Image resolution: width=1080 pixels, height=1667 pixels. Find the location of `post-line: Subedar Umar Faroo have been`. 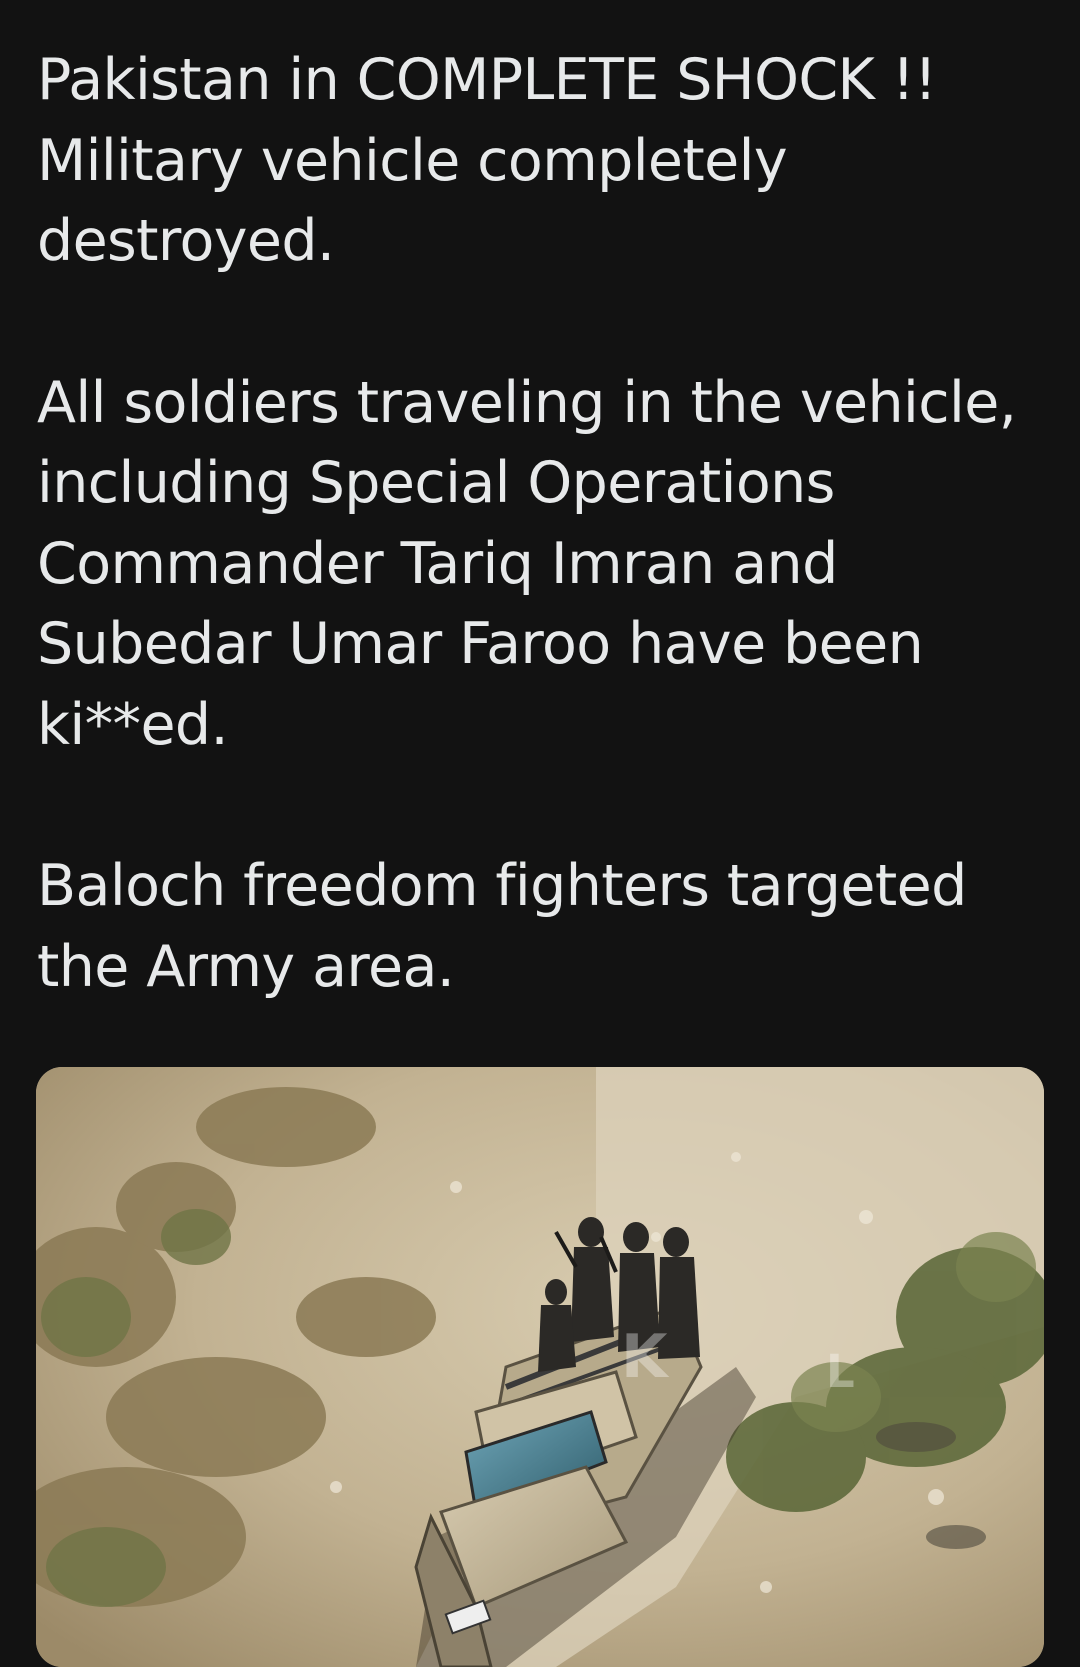

post-line: Subedar Umar Faroo have been is located at coordinates (480, 644).